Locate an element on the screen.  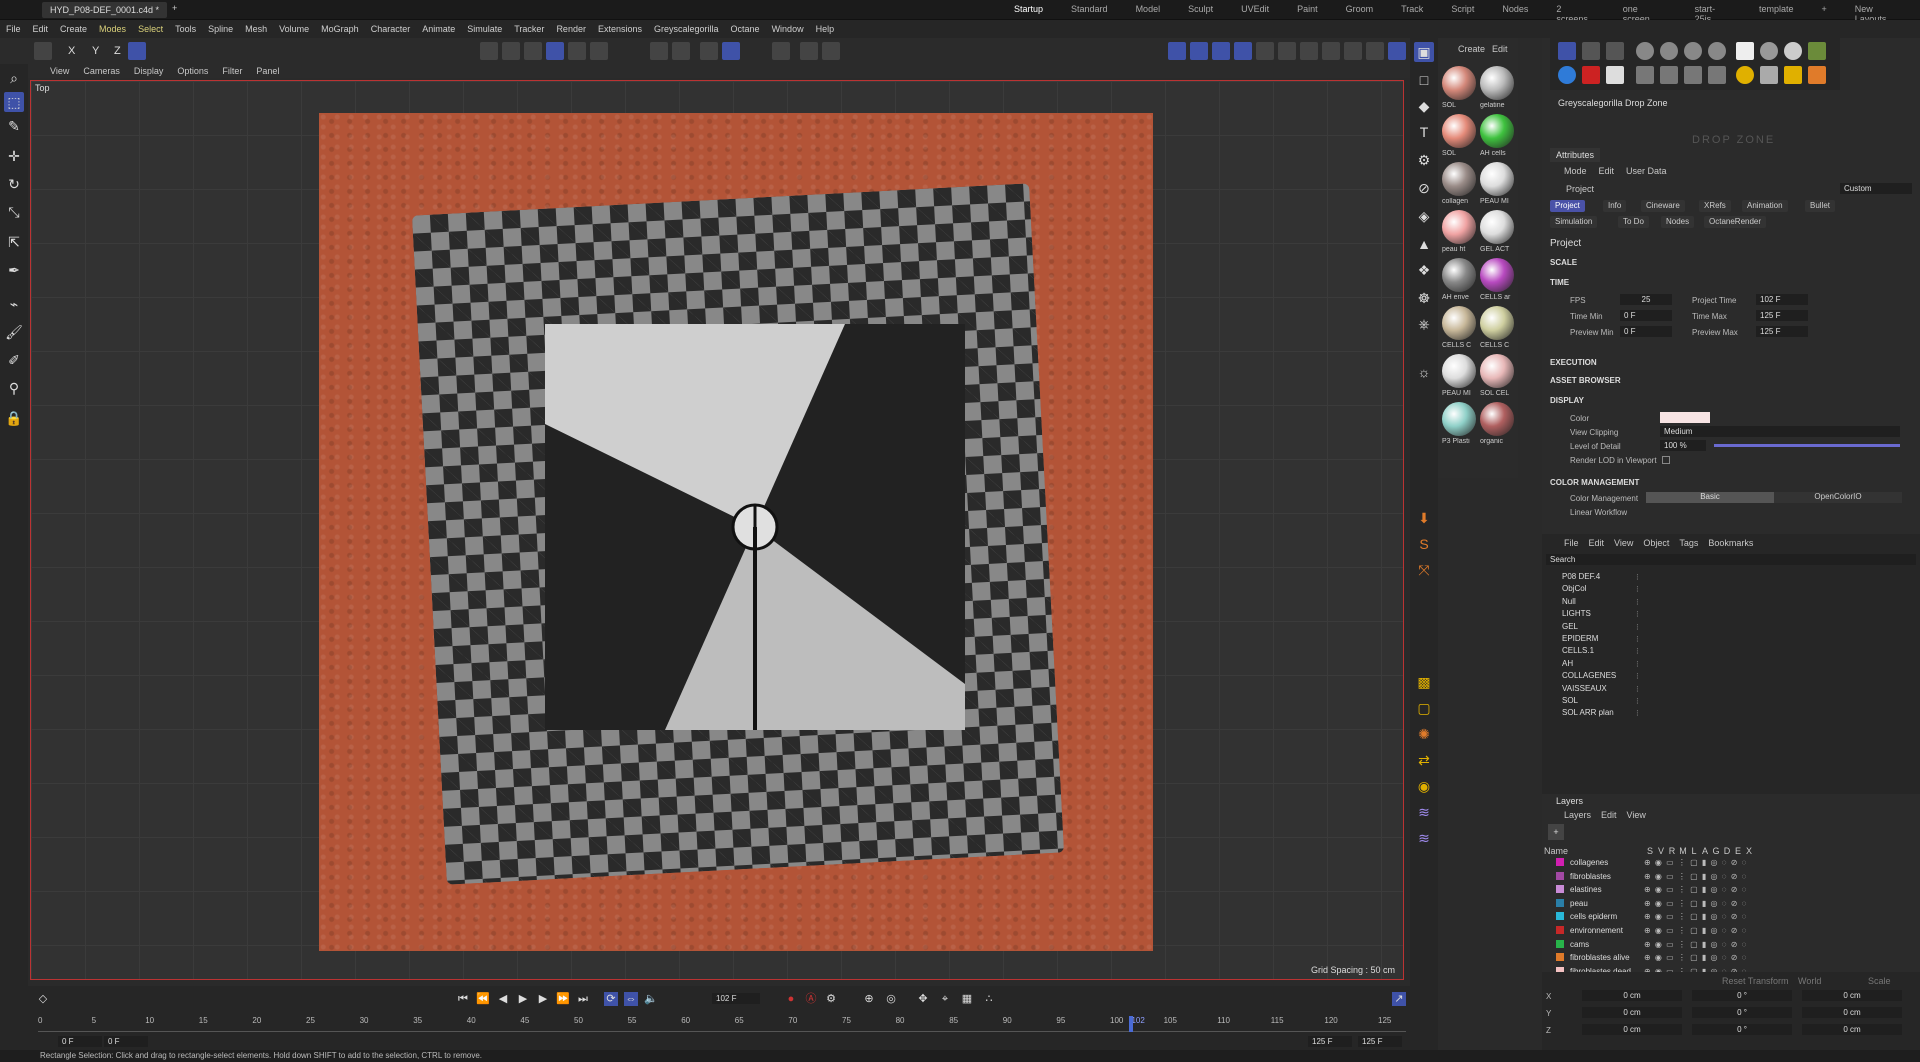
color-mgmt-basic-button: Basic is located at coordinates (1710, 497).